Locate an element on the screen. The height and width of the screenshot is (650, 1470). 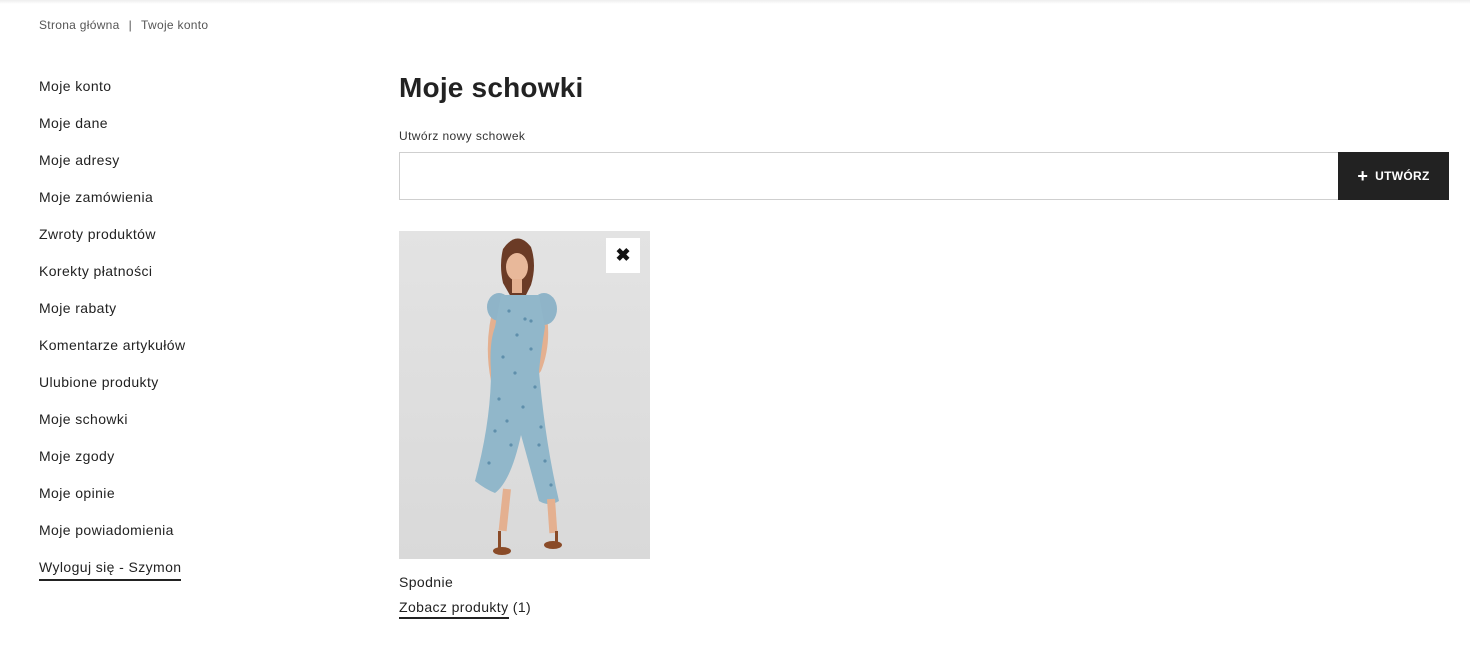
wishlist-card: ✖ Spodnie Zobacz produkty (1) is located at coordinates (524, 425).